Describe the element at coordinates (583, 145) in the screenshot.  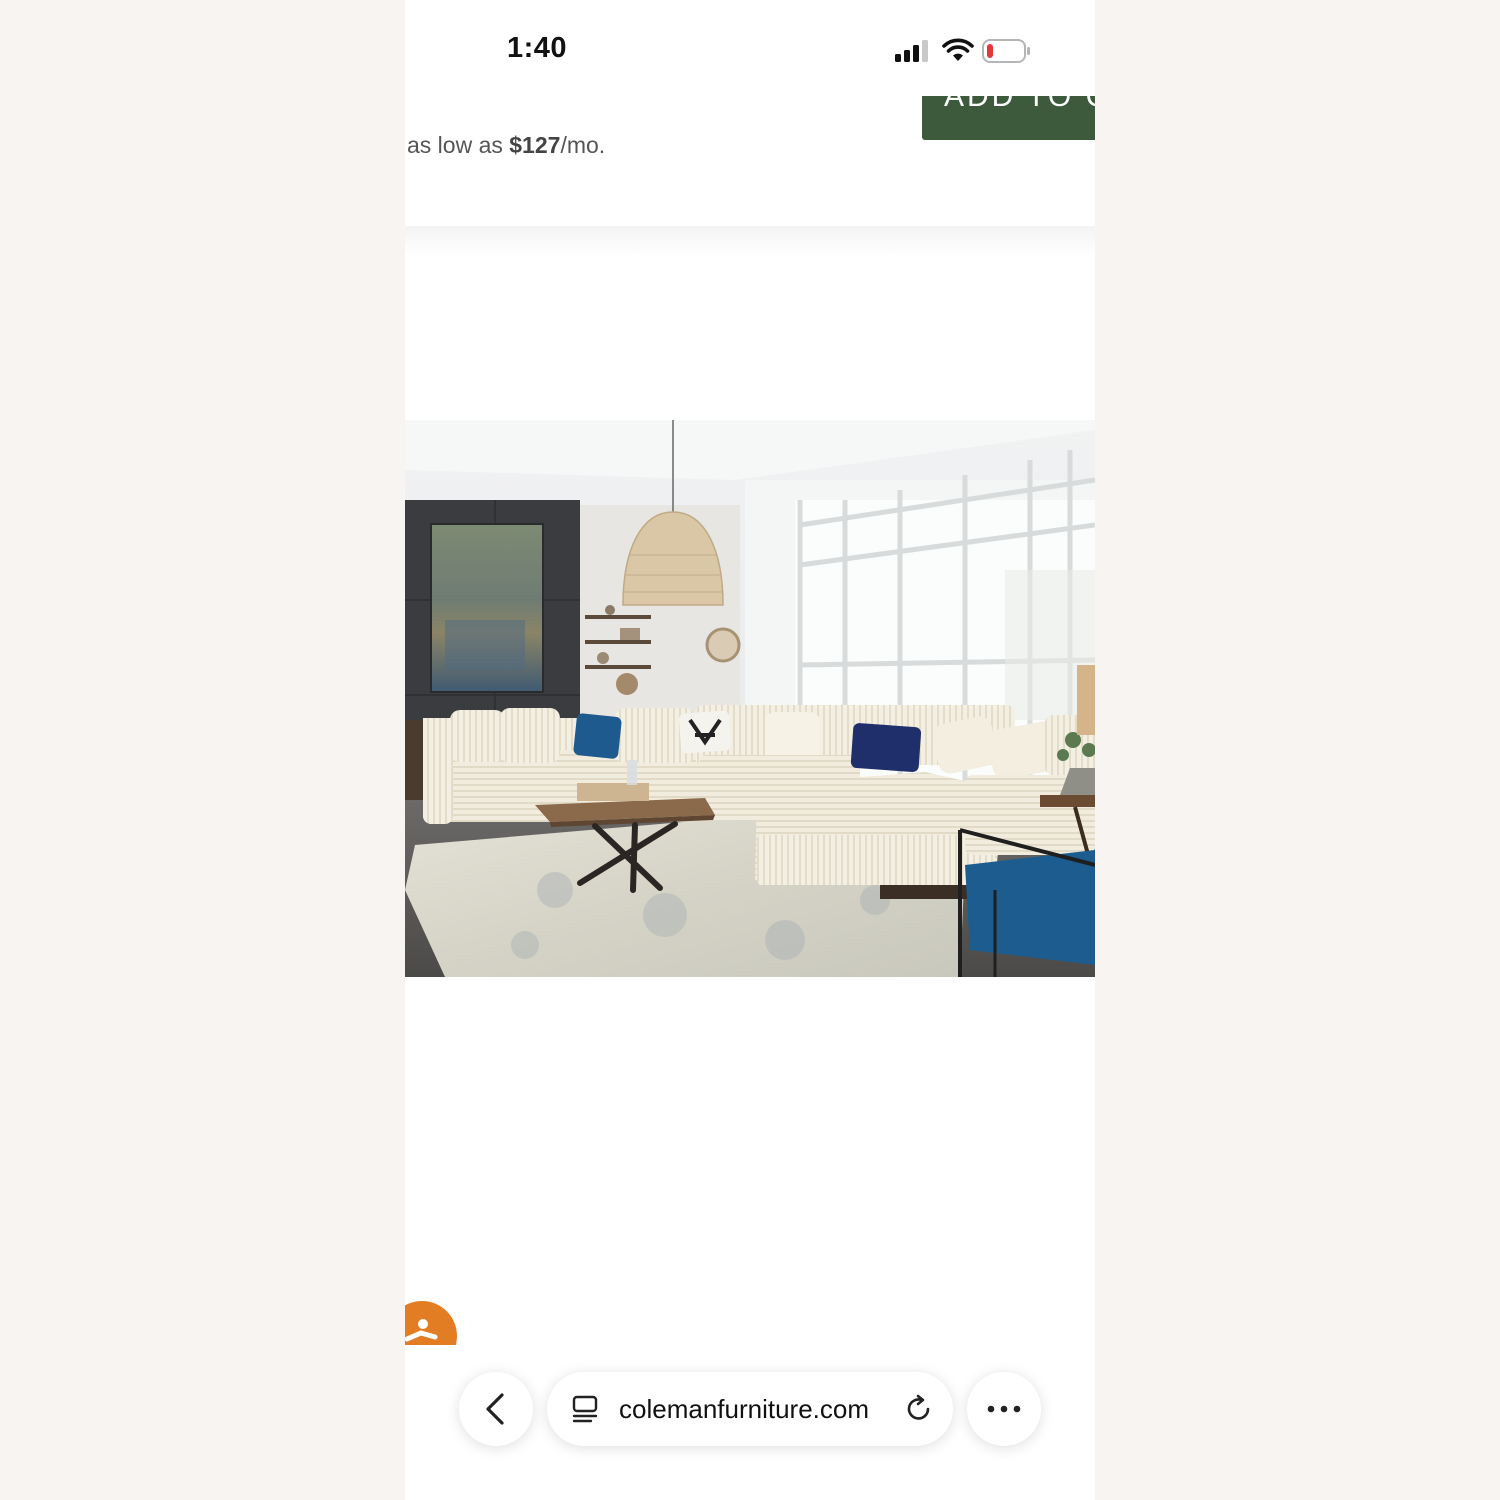
I see `financing-suffix: /mo.` at that location.